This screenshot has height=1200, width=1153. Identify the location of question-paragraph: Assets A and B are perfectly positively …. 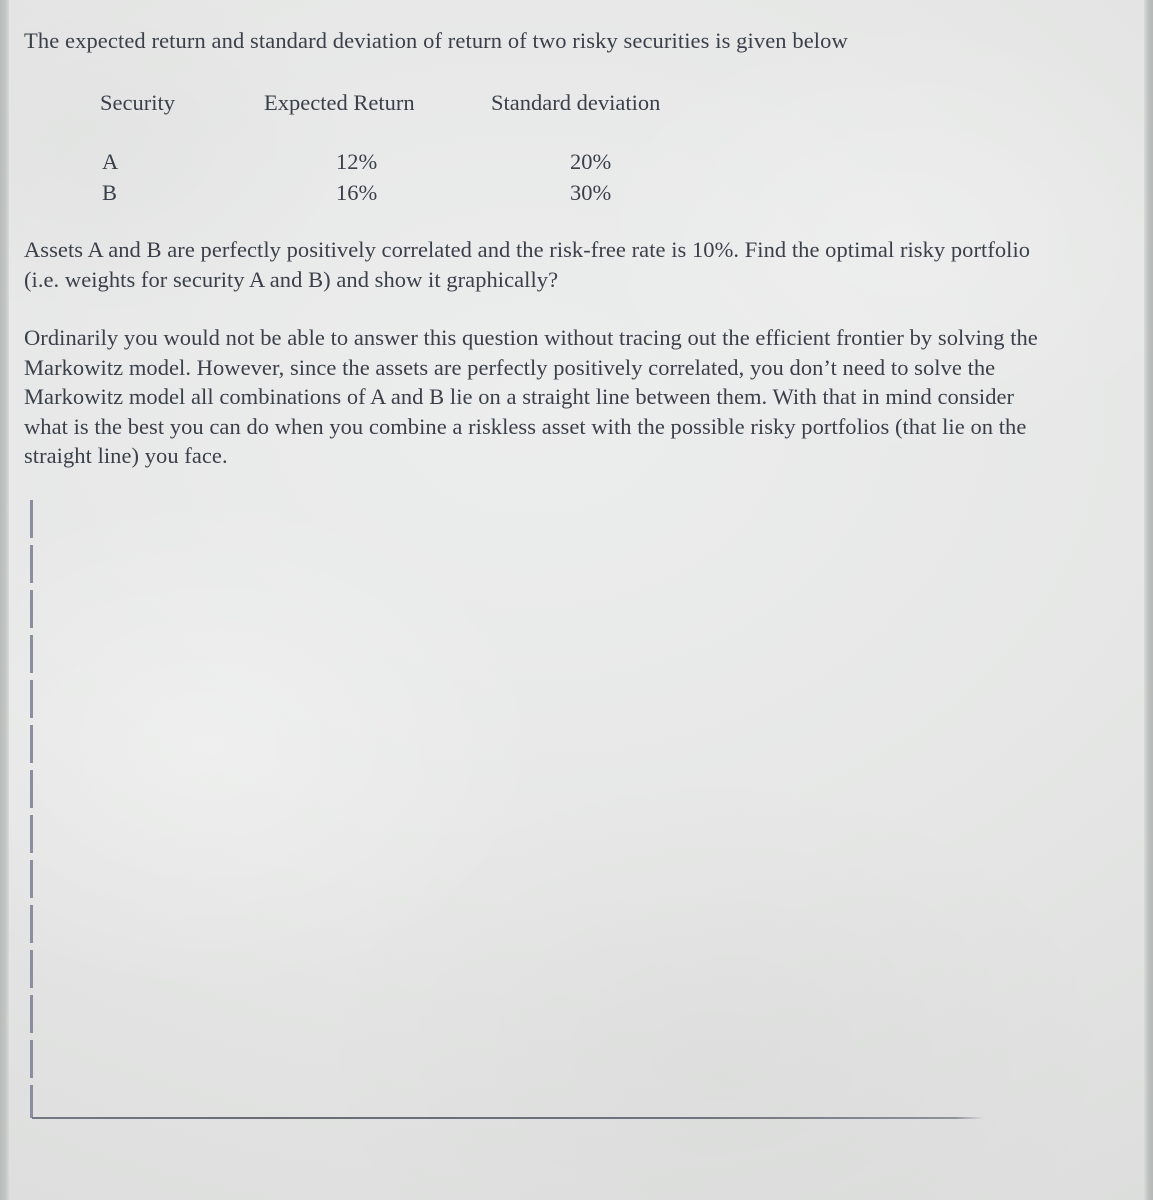
(527, 264).